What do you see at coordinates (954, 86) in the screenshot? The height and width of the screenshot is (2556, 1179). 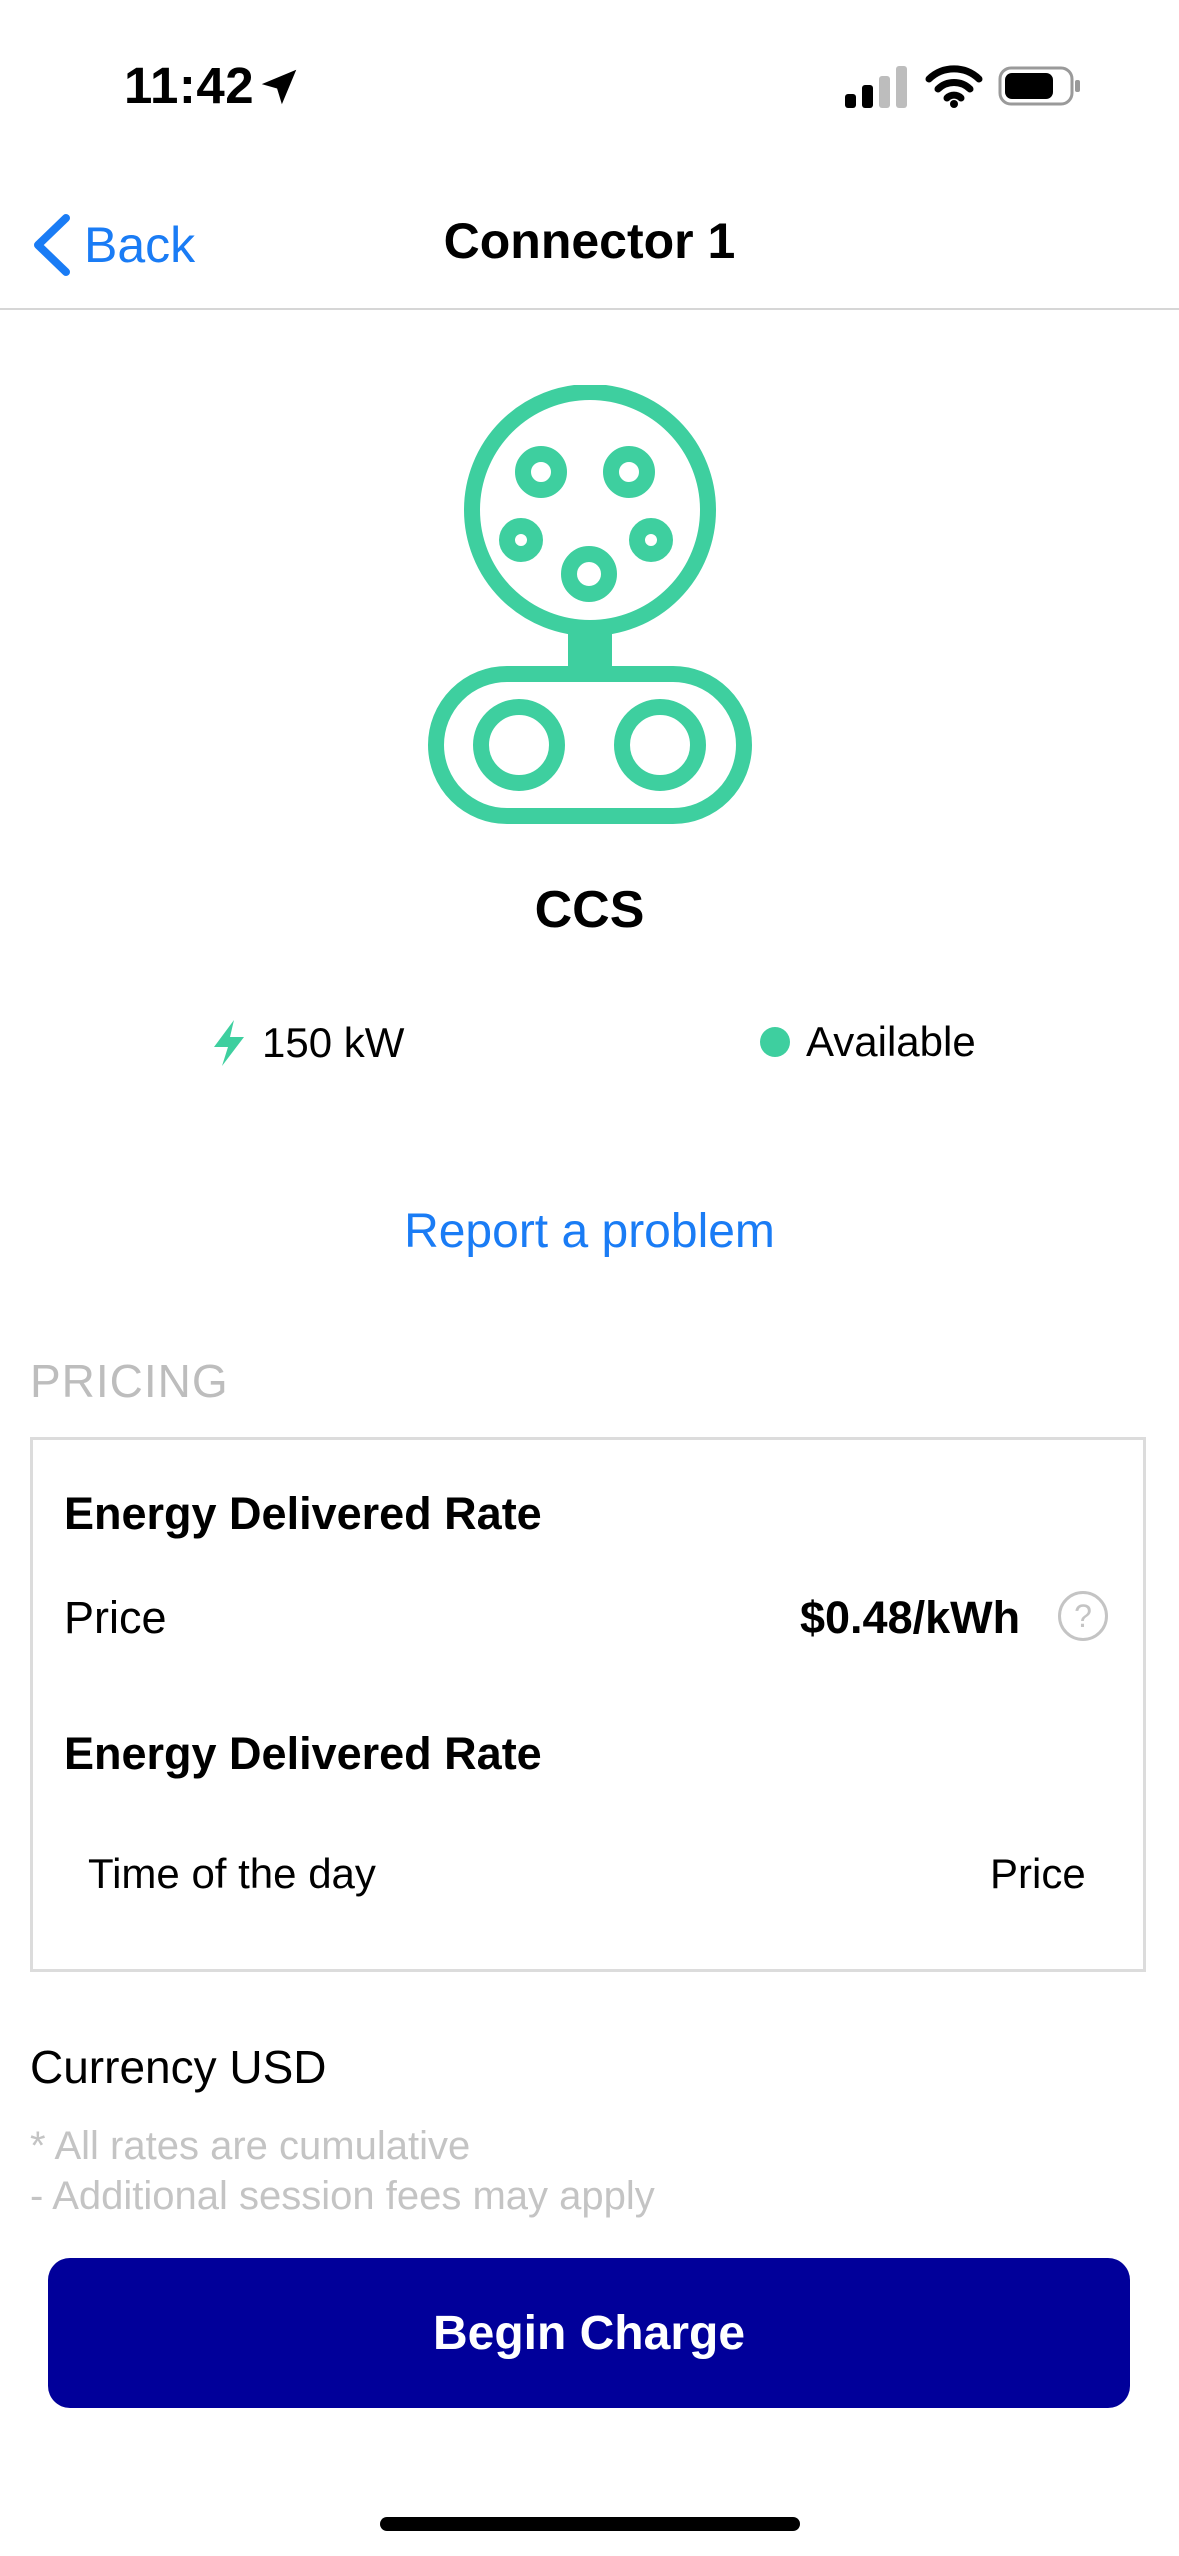 I see `wifi-icon` at bounding box center [954, 86].